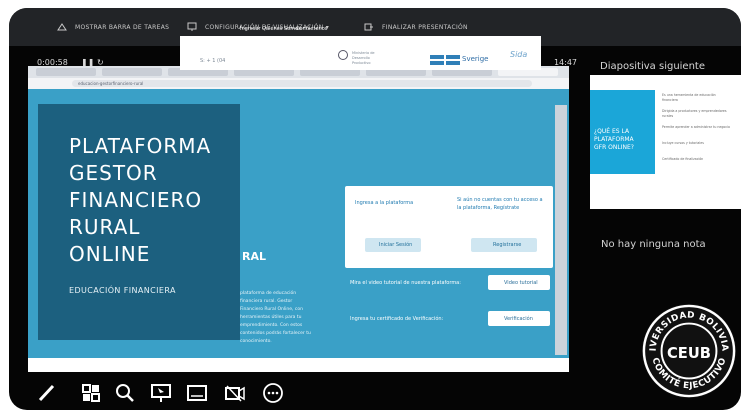  What do you see at coordinates (614, 139) in the screenshot?
I see `next-slide-title-line: PLATAFORMA` at bounding box center [614, 139].